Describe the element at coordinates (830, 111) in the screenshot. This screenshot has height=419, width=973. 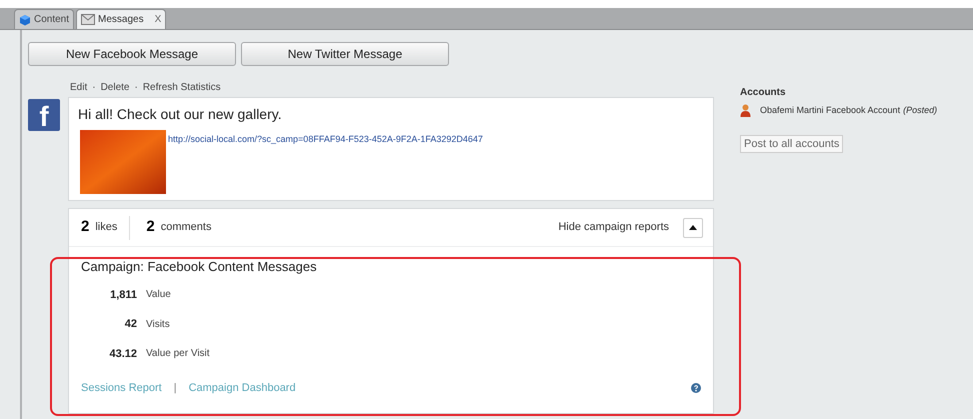
I see `account-name: Obafemi Martini Facebook Account` at that location.